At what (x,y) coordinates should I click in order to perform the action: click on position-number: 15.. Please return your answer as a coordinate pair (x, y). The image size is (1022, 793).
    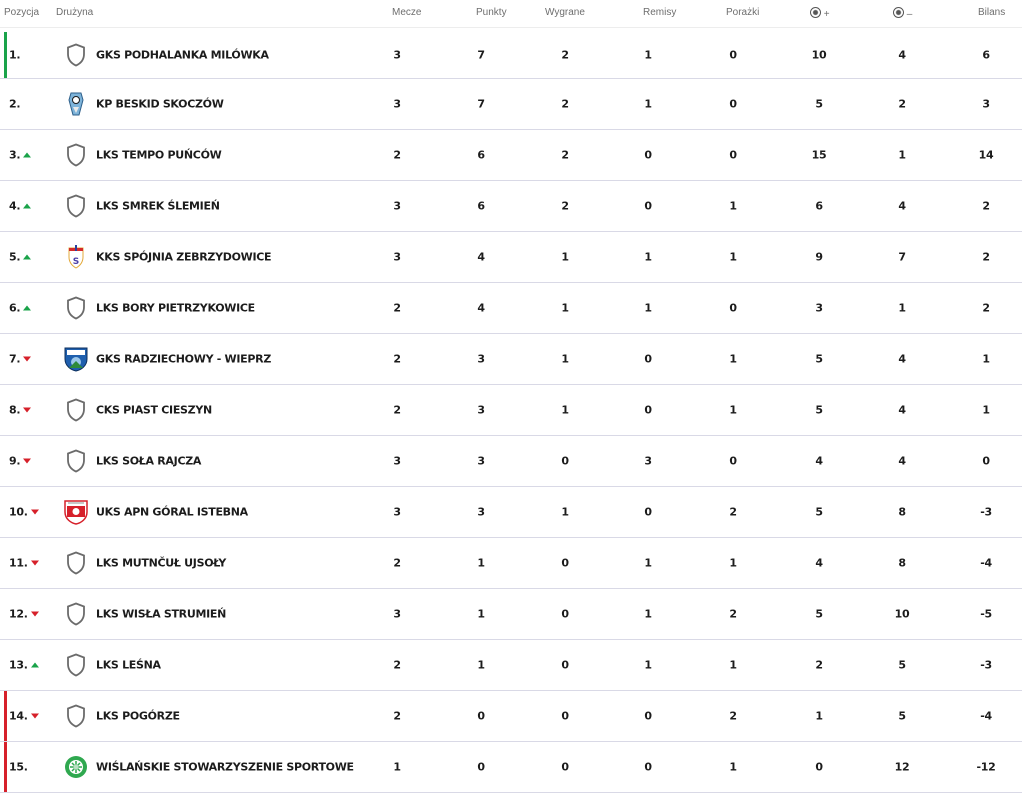
    Looking at the image, I should click on (18, 767).